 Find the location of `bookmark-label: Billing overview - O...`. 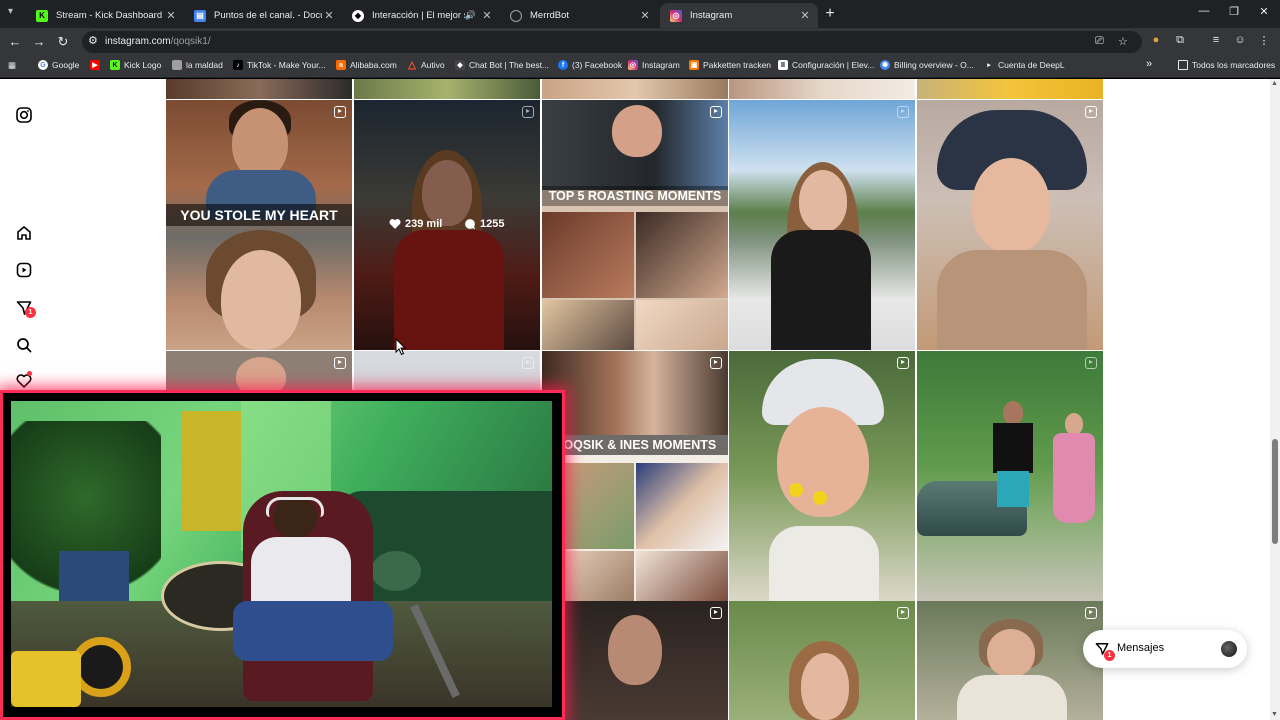

bookmark-label: Billing overview - O... is located at coordinates (934, 65).